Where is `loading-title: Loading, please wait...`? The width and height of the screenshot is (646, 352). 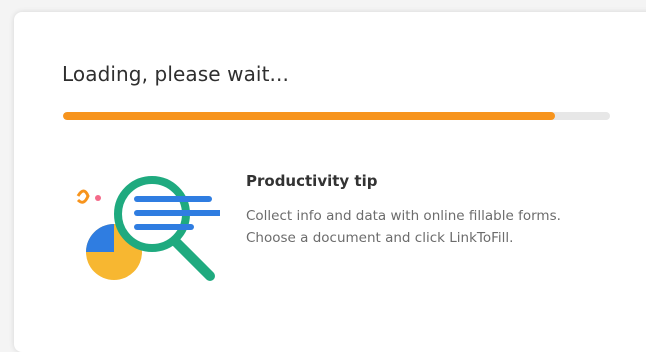 loading-title: Loading, please wait... is located at coordinates (175, 74).